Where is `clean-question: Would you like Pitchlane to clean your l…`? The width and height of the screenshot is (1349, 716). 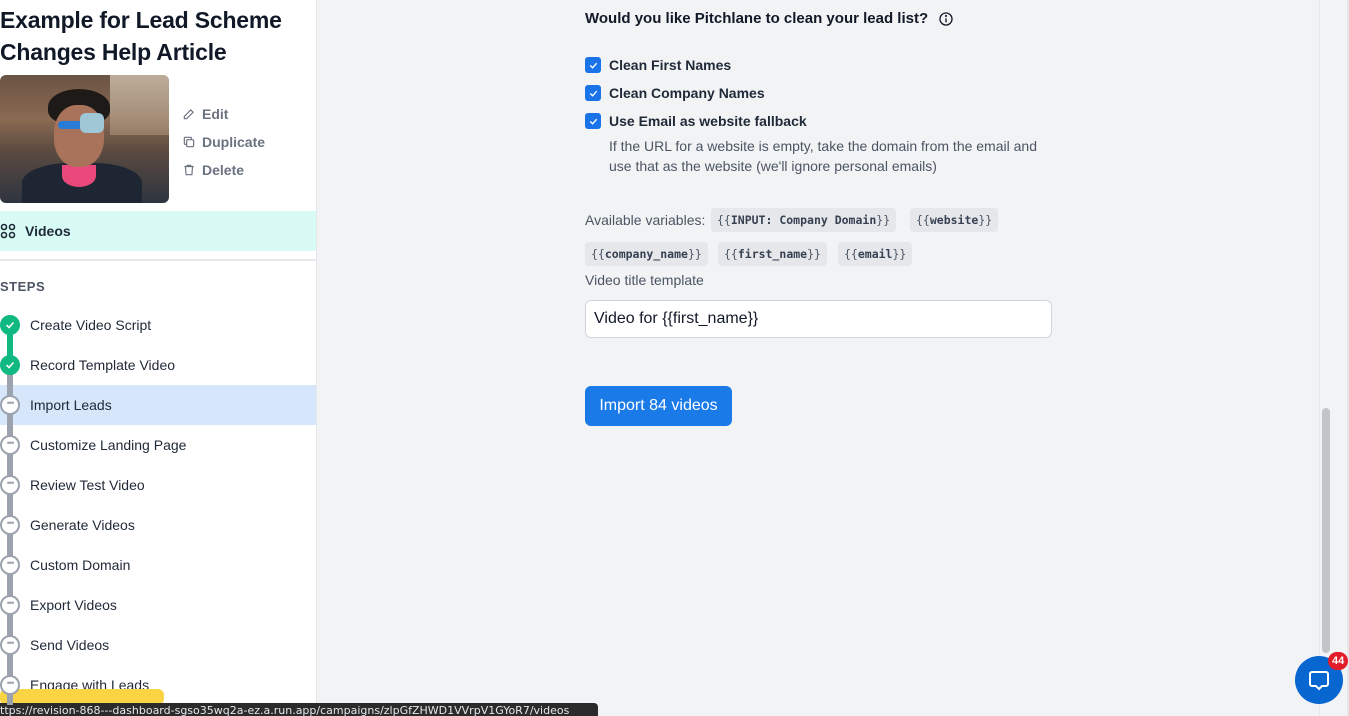 clean-question: Would you like Pitchlane to clean your l… is located at coordinates (769, 18).